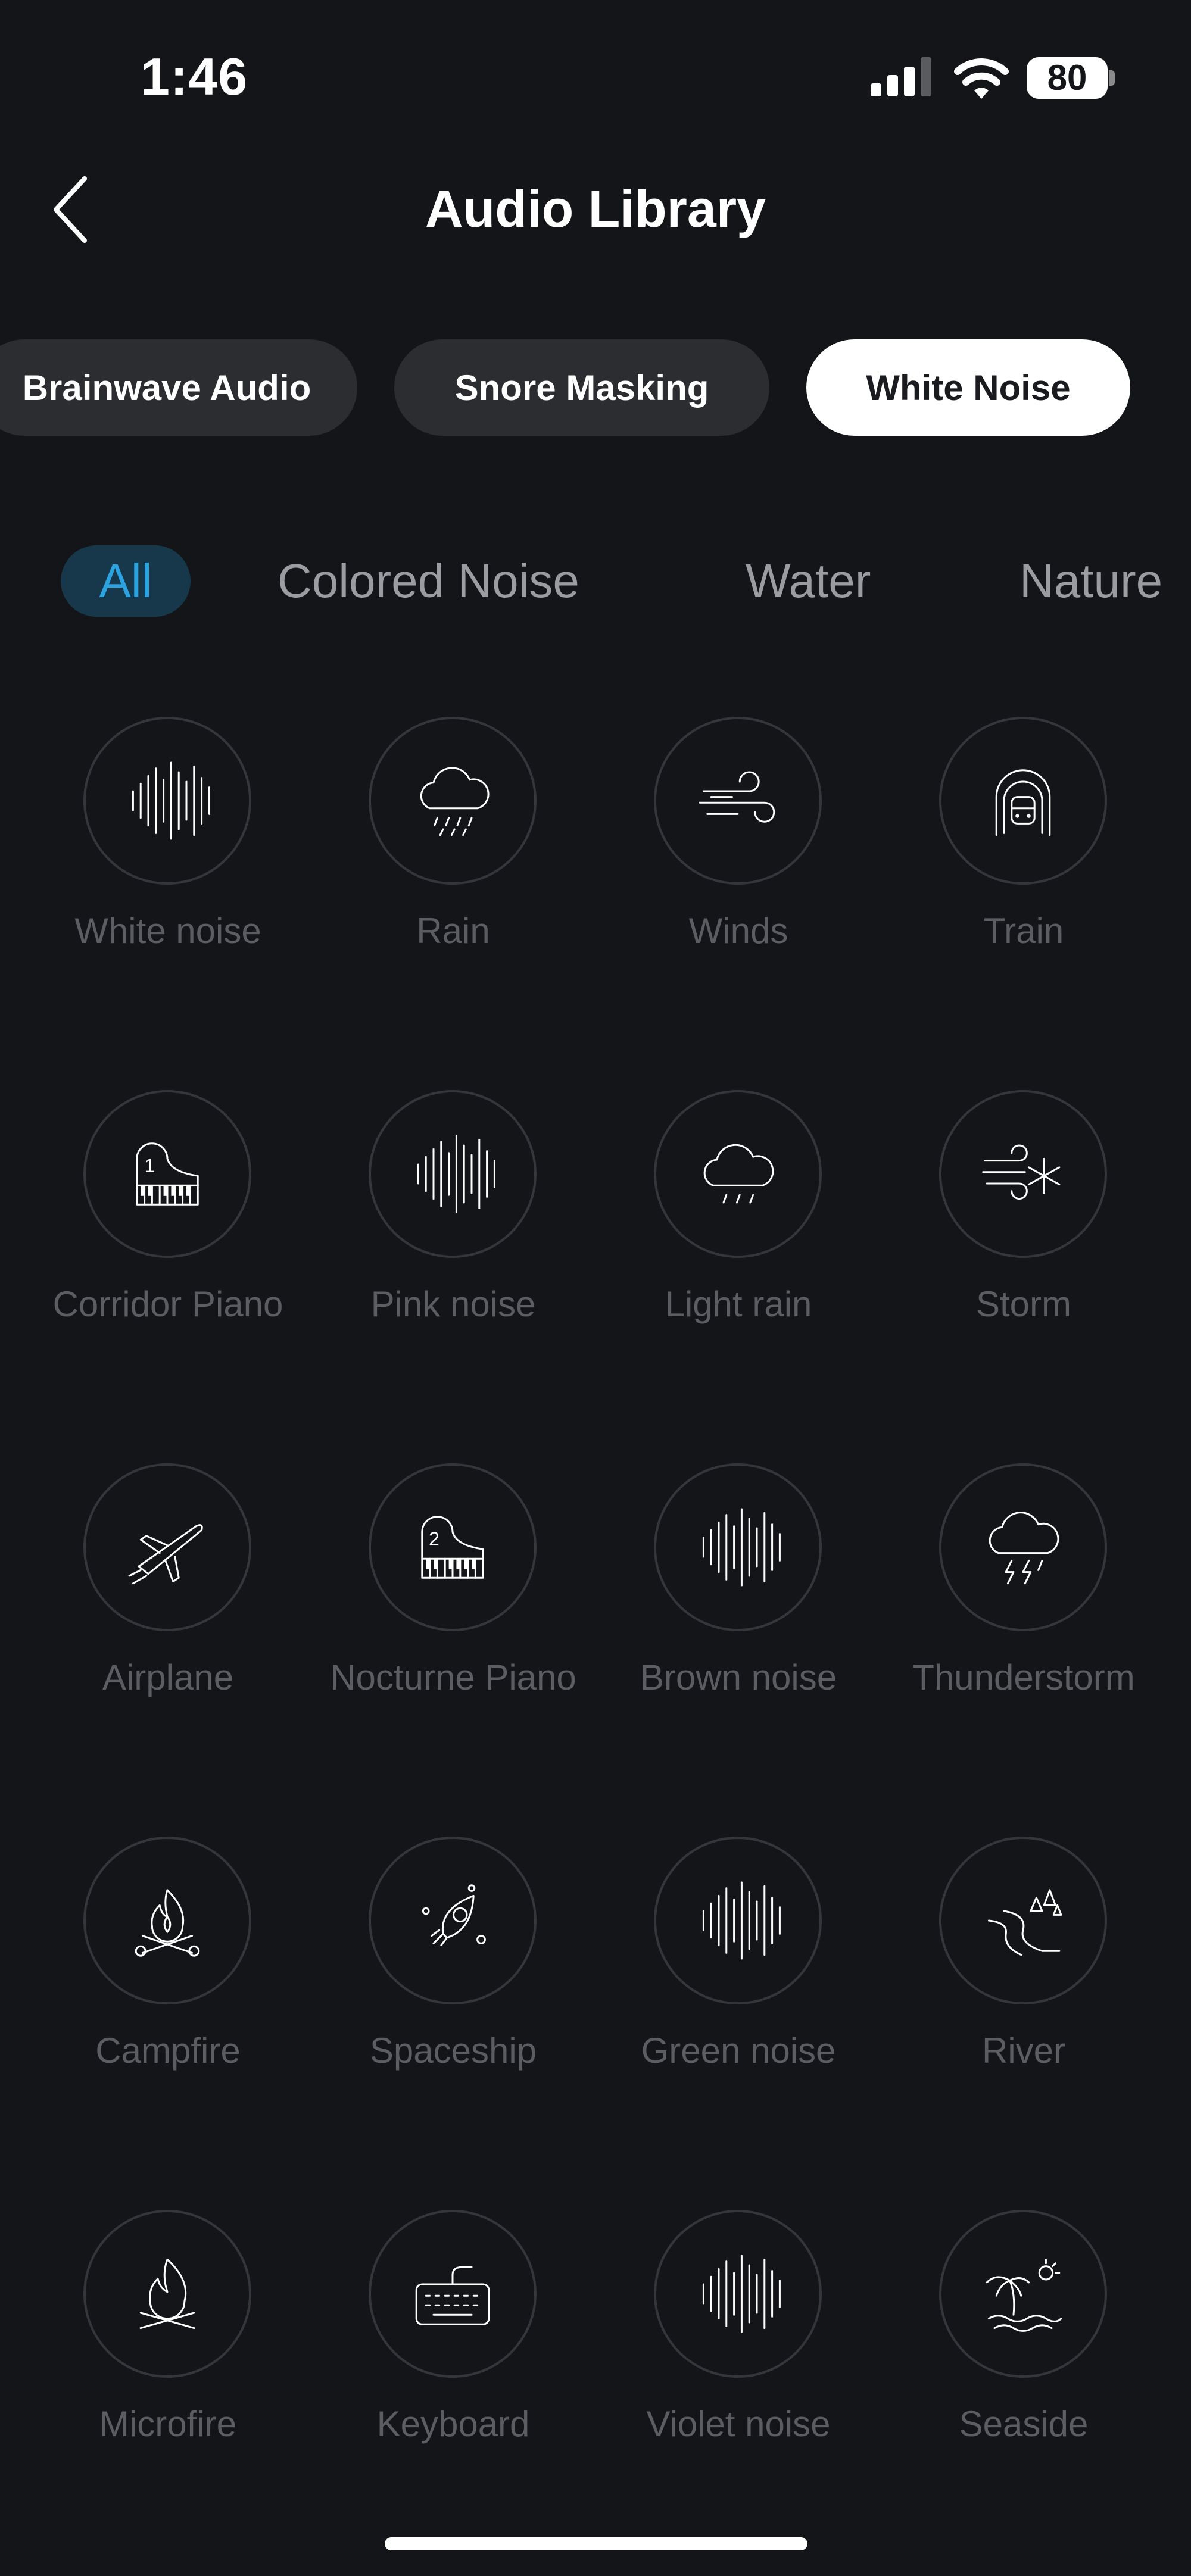 The height and width of the screenshot is (2576, 1191). Describe the element at coordinates (595, 208) in the screenshot. I see `page-title: Audio Library` at that location.